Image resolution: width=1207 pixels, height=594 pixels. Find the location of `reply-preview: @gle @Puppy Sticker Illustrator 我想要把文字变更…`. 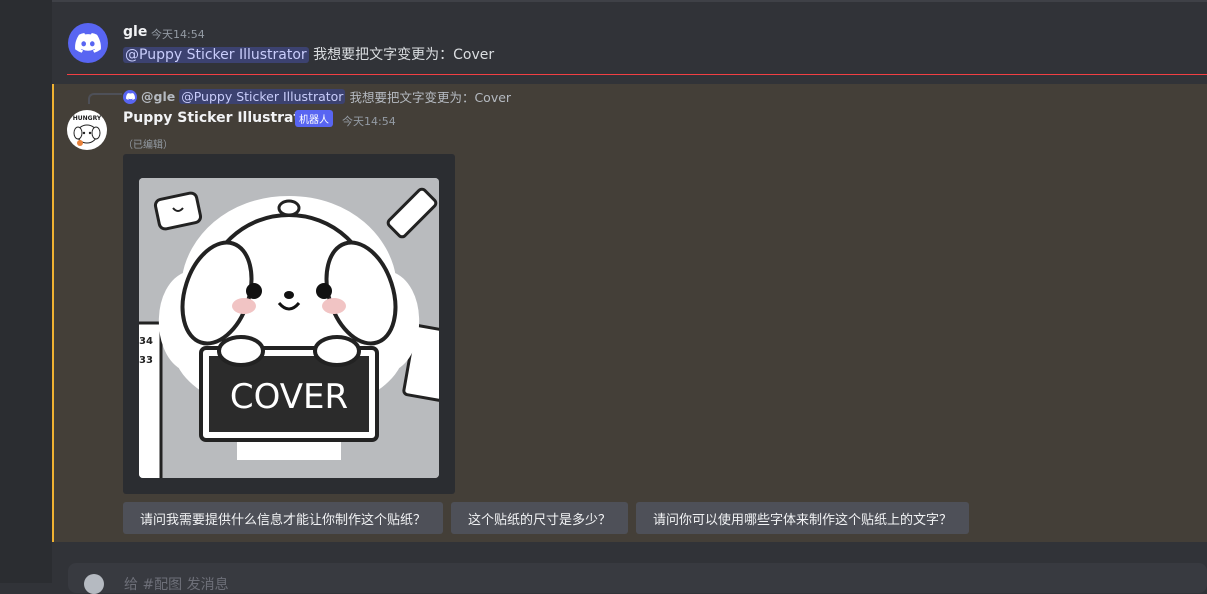

reply-preview: @gle @Puppy Sticker Illustrator 我想要把文字变更… is located at coordinates (317, 96).